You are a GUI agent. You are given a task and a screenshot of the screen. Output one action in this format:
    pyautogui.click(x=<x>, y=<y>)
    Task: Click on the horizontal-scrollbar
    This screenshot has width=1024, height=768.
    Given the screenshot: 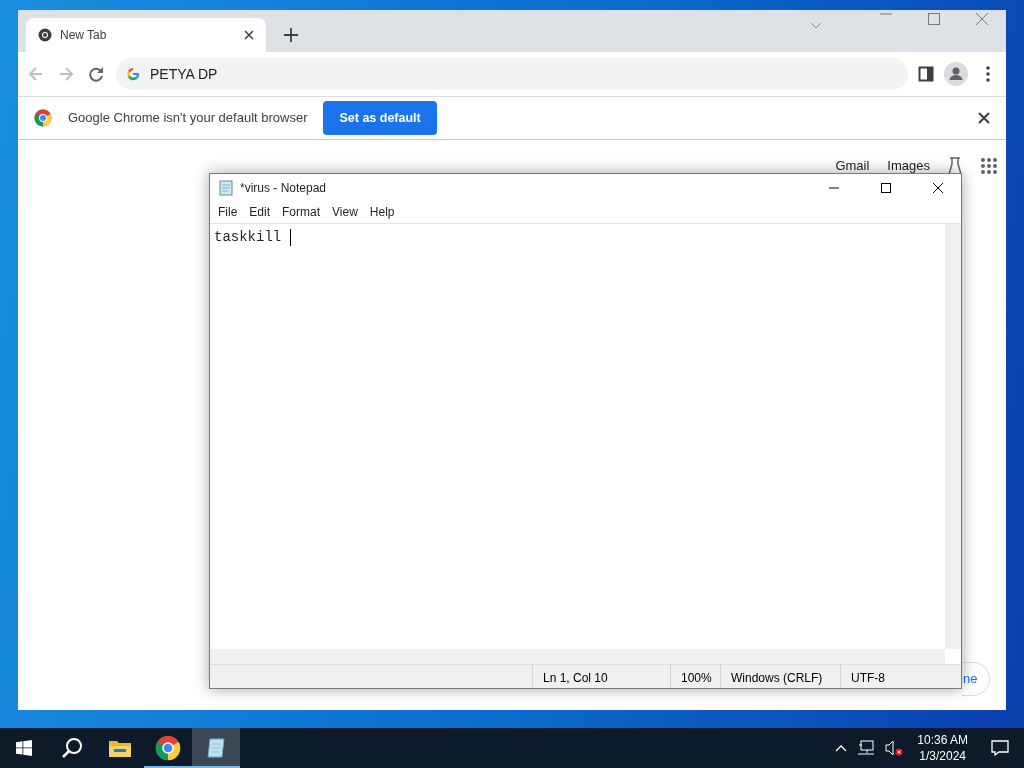 What is the action you would take?
    pyautogui.click(x=577, y=656)
    